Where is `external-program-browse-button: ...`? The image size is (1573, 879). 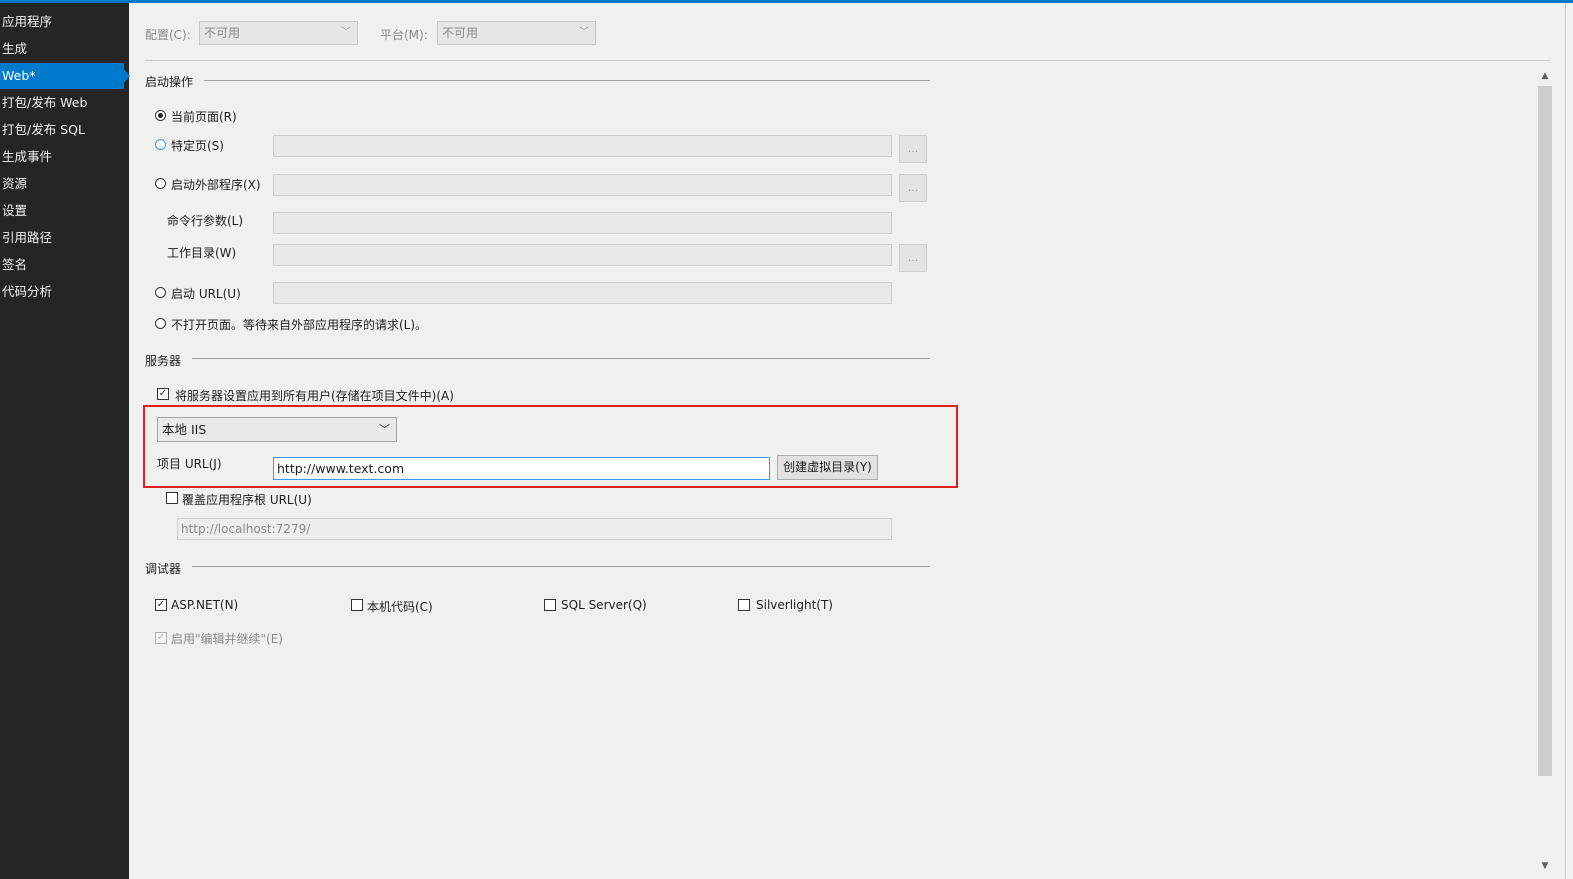
external-program-browse-button: ... is located at coordinates (913, 188).